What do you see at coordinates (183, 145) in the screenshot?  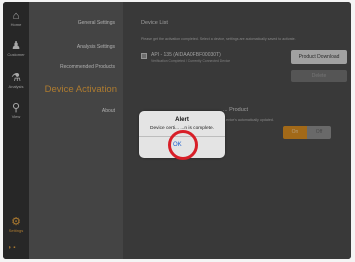 I see `tap-highlight-circle` at bounding box center [183, 145].